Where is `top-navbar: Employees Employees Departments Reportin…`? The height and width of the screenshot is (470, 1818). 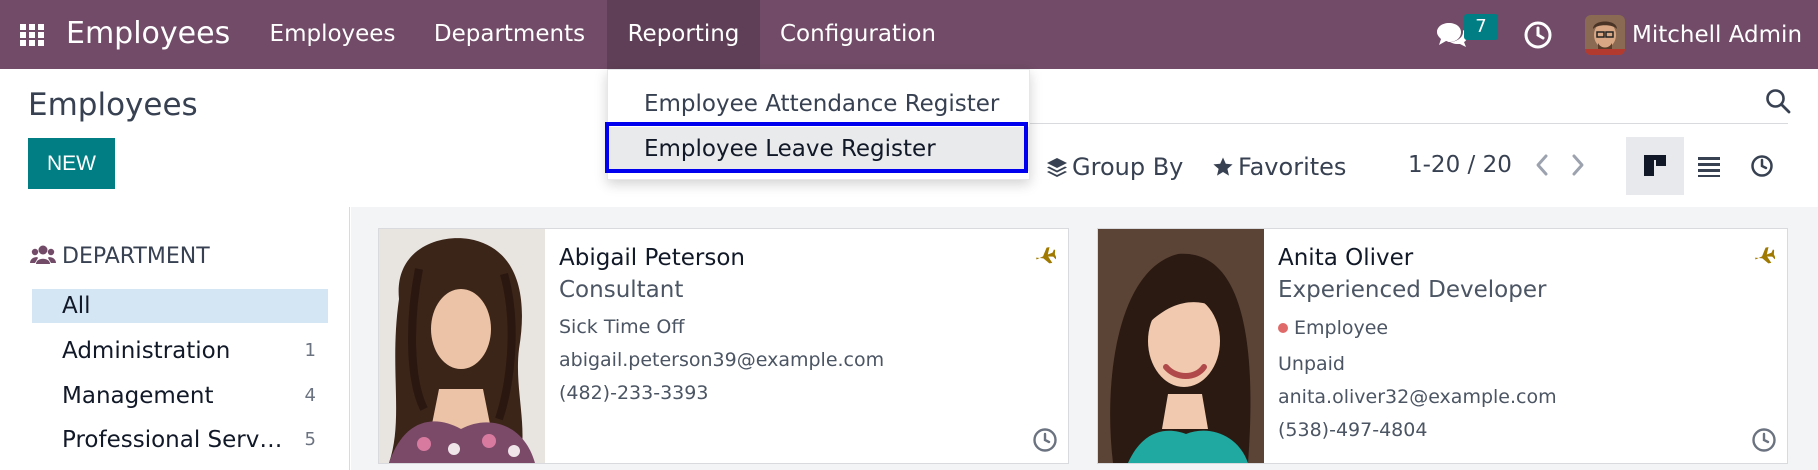 top-navbar: Employees Employees Departments Reportin… is located at coordinates (909, 34).